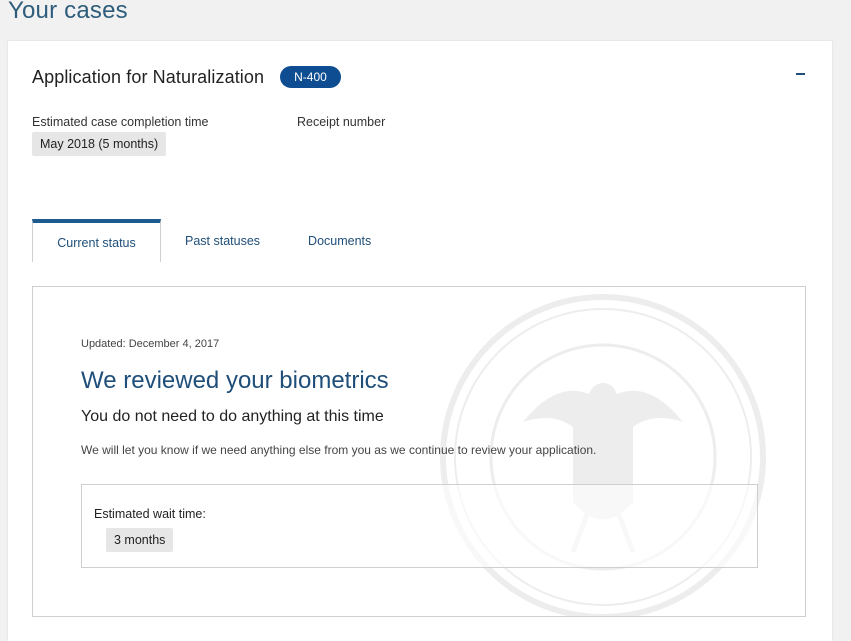 The width and height of the screenshot is (851, 641). I want to click on estimated-wait-box: Estimated wait time: 3 months, so click(419, 526).